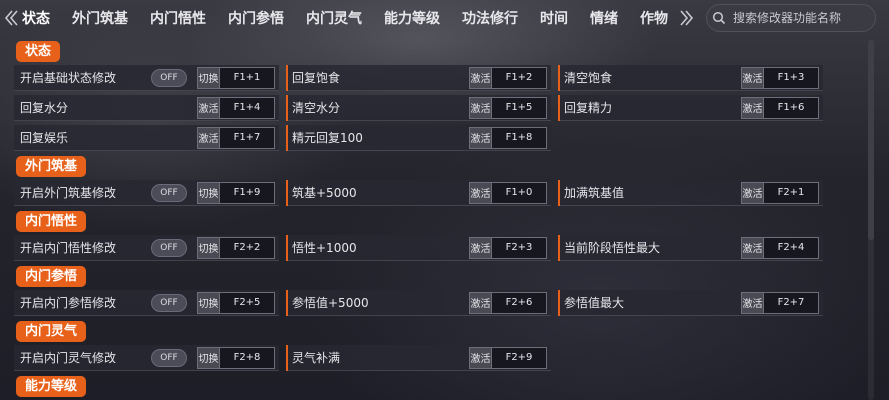 The width and height of the screenshot is (889, 400). What do you see at coordinates (612, 248) in the screenshot?
I see `option-label: 当前阶段悟性最大` at bounding box center [612, 248].